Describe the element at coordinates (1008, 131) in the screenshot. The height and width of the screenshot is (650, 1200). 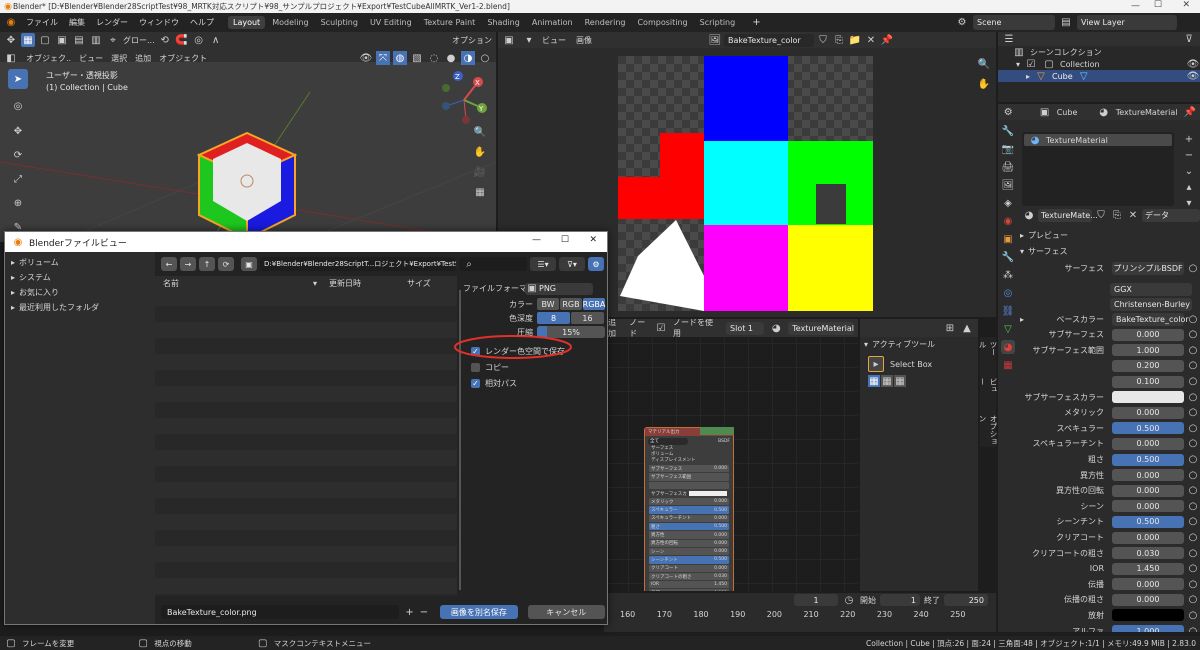
I see `tool-tab-icon: 🔧` at that location.